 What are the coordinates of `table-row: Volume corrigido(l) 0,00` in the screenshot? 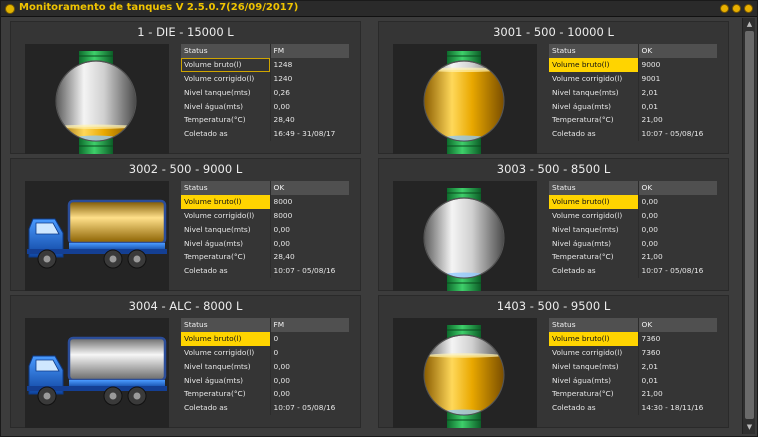 It's located at (633, 215).